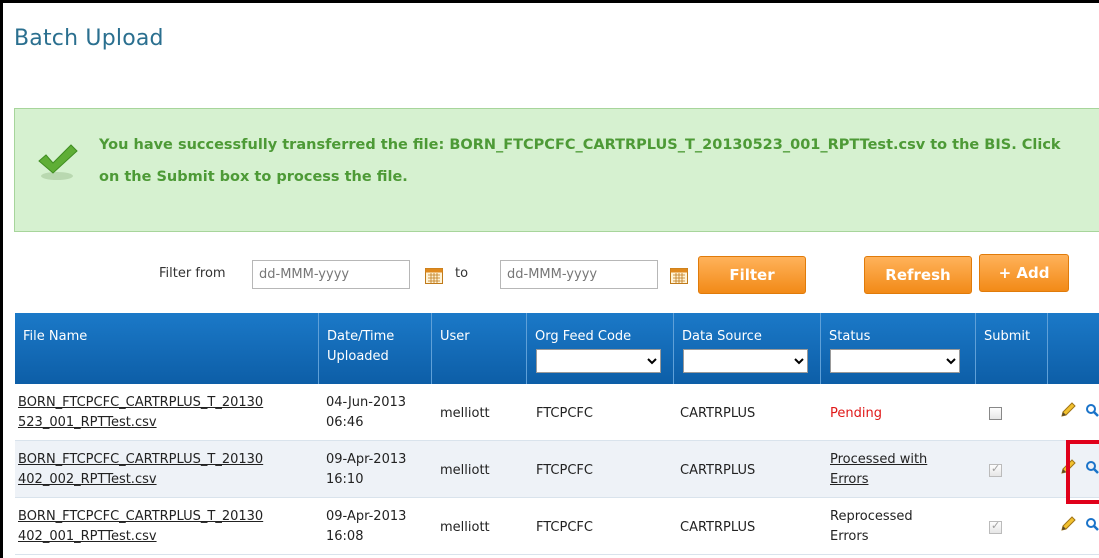 The width and height of the screenshot is (1099, 558). What do you see at coordinates (462, 273) in the screenshot?
I see `filter-to-label: to` at bounding box center [462, 273].